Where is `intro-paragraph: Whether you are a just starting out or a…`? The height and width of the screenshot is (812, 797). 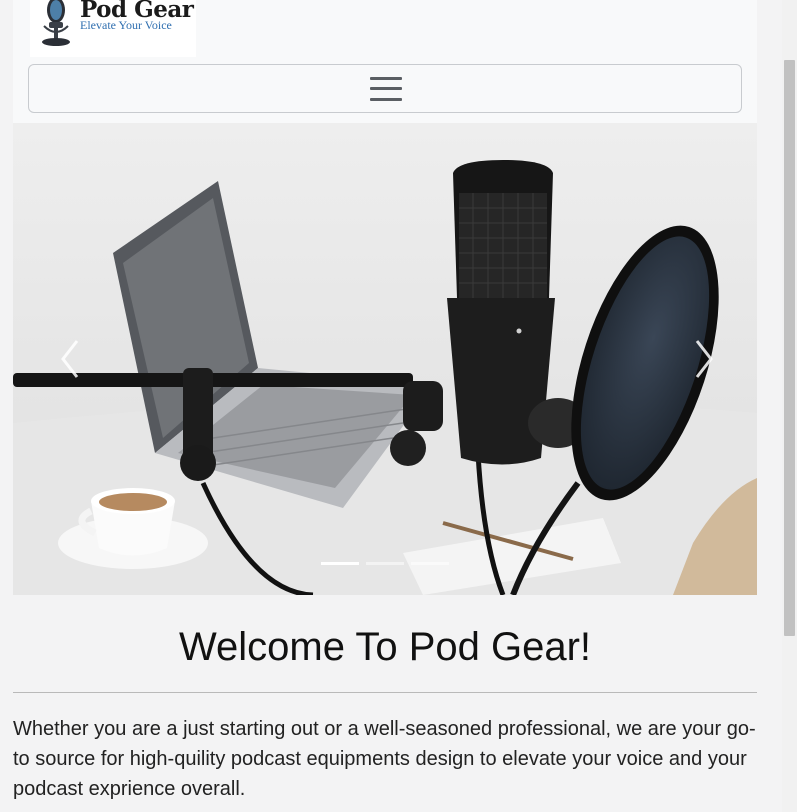
intro-paragraph: Whether you are a just starting out or a… is located at coordinates (384, 759).